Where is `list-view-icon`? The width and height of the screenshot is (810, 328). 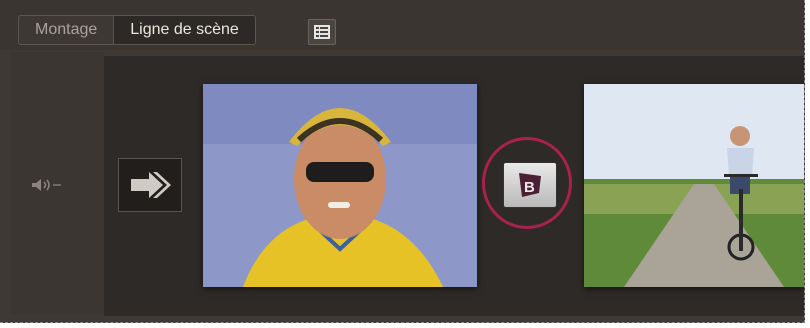
list-view-icon is located at coordinates (322, 32).